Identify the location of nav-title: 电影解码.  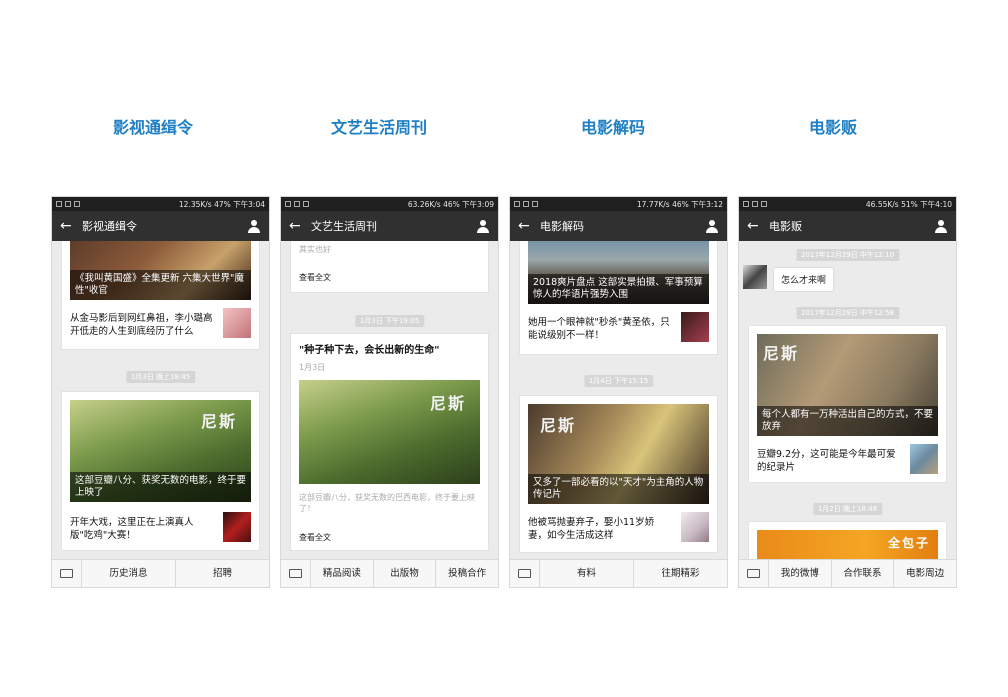
(562, 226).